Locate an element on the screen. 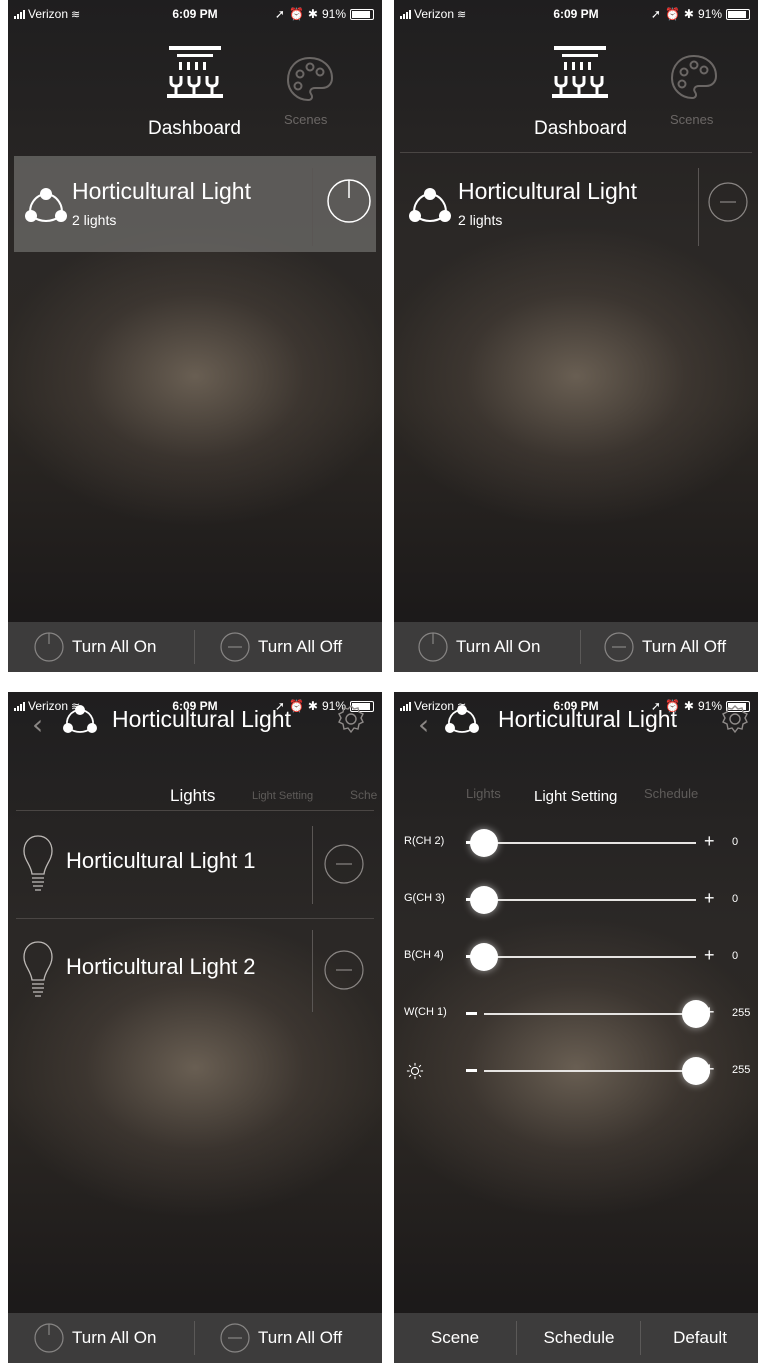  group-icon is located at coordinates (46, 205).